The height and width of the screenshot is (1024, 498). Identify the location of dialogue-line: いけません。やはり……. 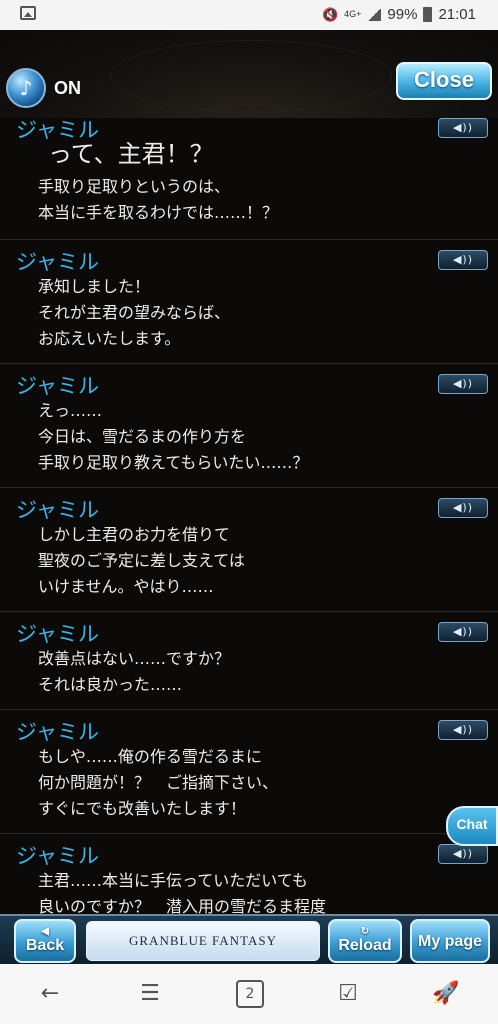
(126, 586).